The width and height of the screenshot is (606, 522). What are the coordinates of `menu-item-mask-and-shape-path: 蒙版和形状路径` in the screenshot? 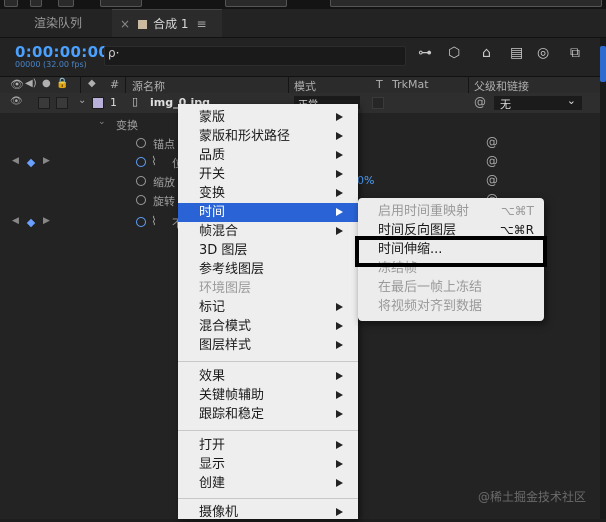 It's located at (268, 136).